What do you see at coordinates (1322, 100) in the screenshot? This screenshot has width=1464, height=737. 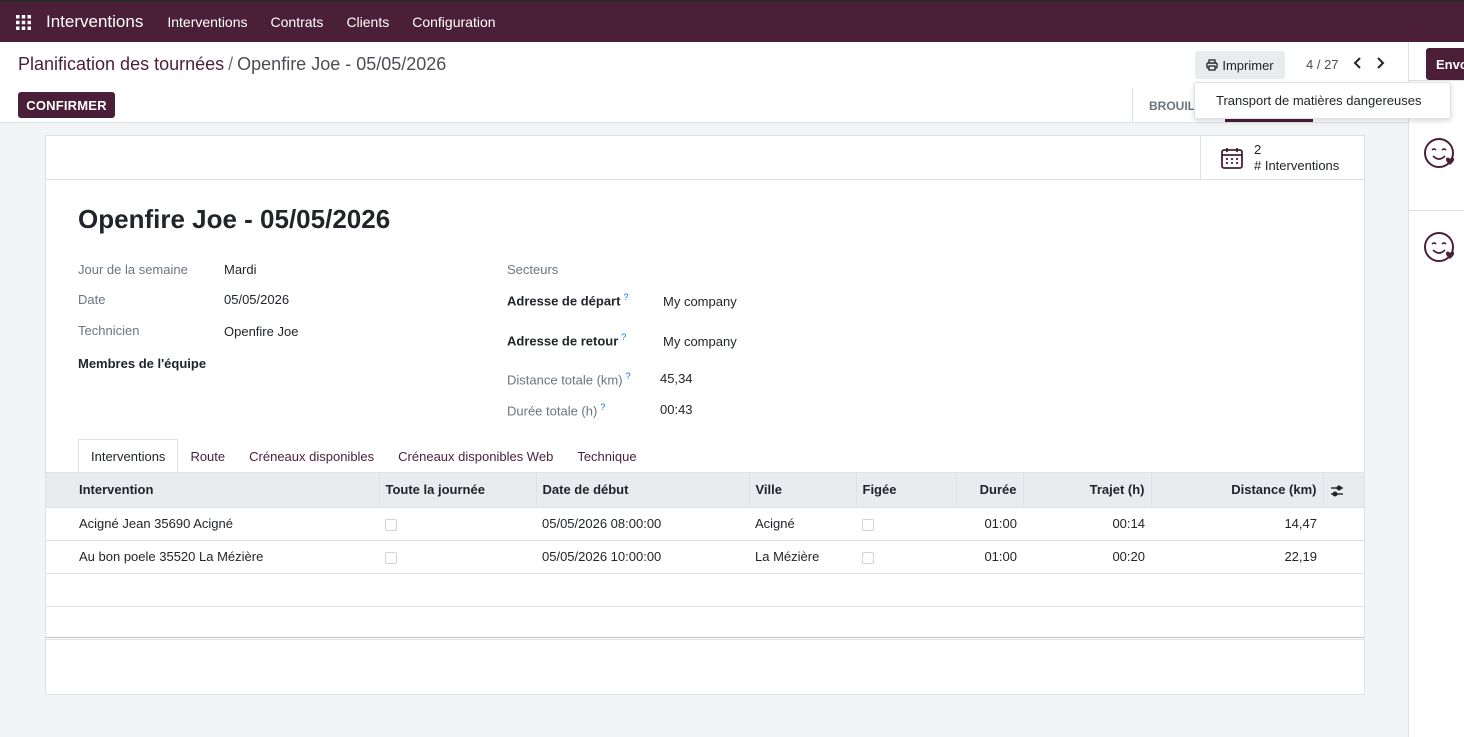 I see `print-dropdown-item: Transport de matières dangereuses` at bounding box center [1322, 100].